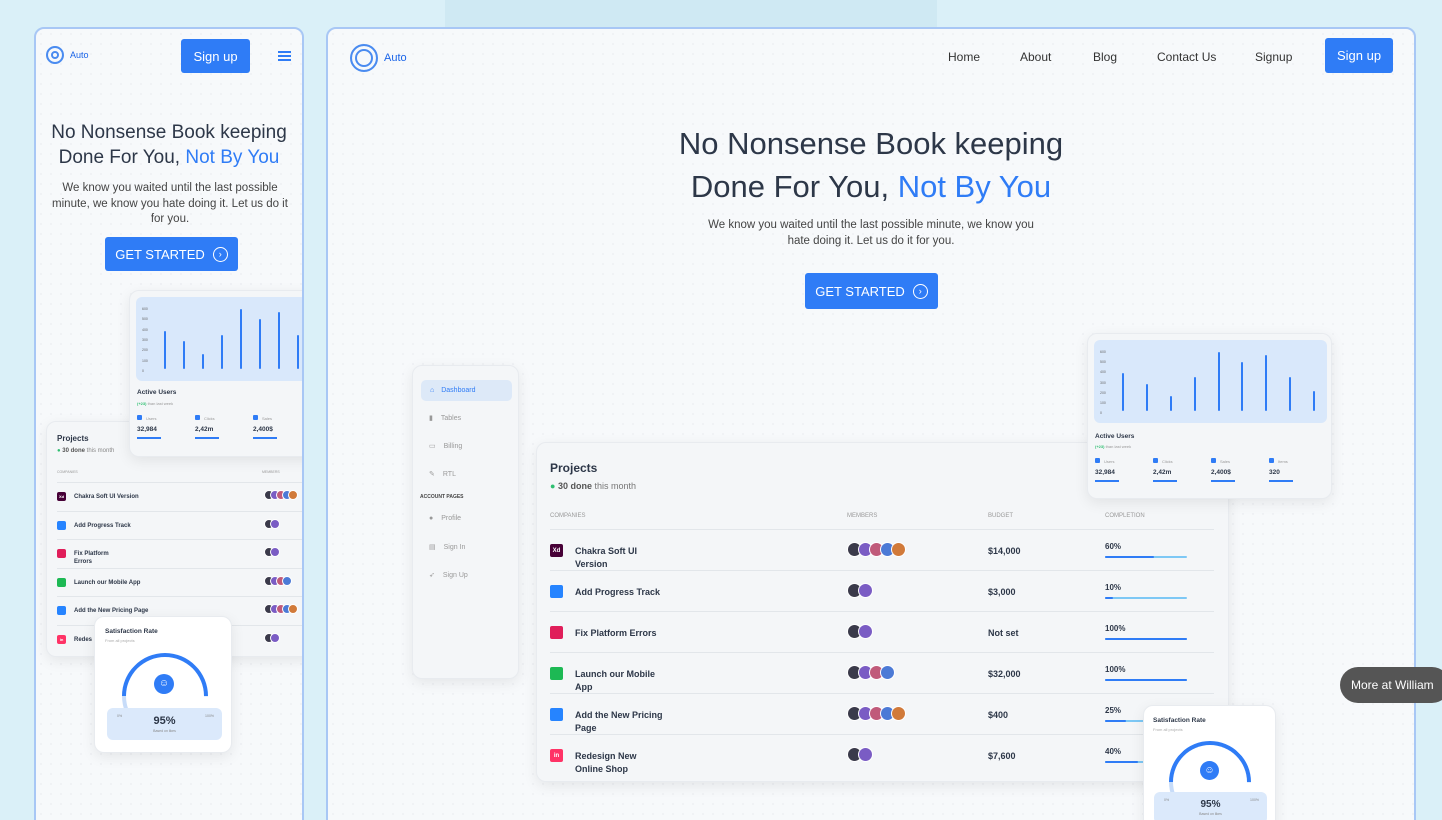 This screenshot has height=820, width=1442. What do you see at coordinates (1115, 628) in the screenshot?
I see `completion-value: 100%` at bounding box center [1115, 628].